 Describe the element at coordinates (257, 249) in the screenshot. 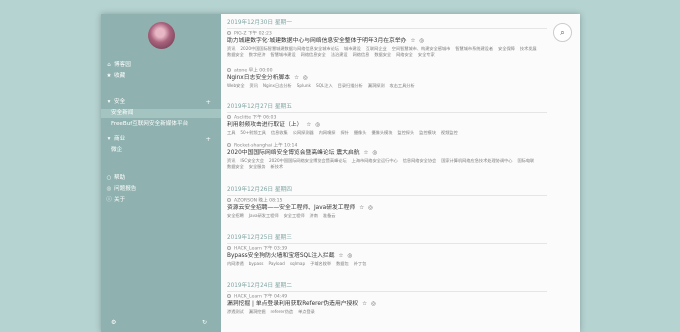

I see `post-meta: HACK_Learn 下午 03:39` at that location.